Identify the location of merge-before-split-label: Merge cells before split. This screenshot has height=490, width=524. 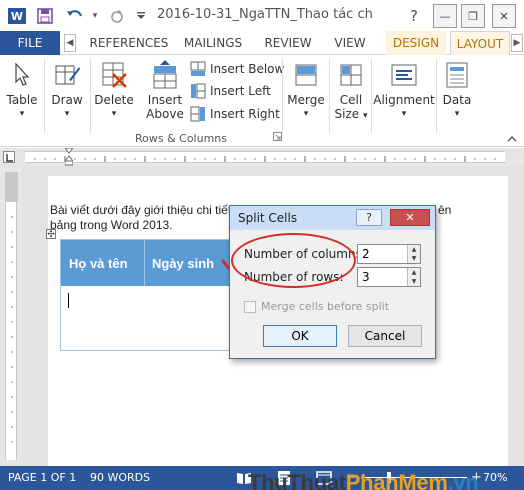
(325, 306).